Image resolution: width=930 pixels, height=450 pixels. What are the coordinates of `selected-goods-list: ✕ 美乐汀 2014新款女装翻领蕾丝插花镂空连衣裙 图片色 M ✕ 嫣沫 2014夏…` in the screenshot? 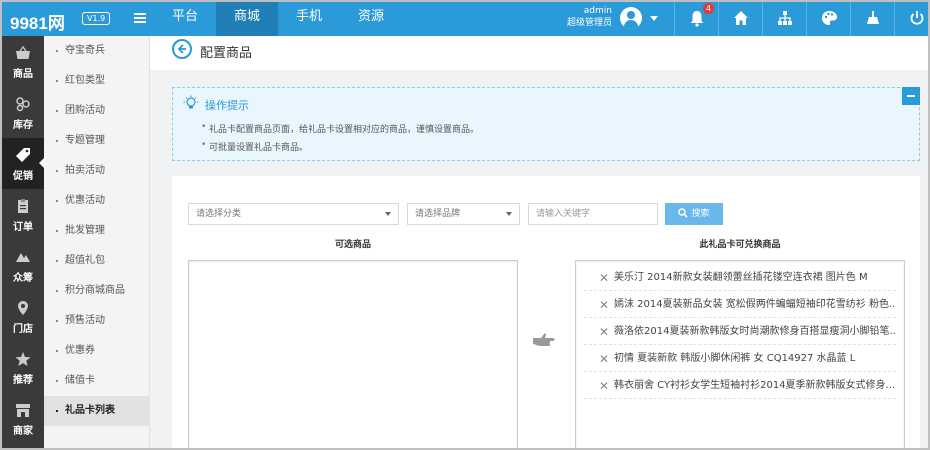 It's located at (740, 354).